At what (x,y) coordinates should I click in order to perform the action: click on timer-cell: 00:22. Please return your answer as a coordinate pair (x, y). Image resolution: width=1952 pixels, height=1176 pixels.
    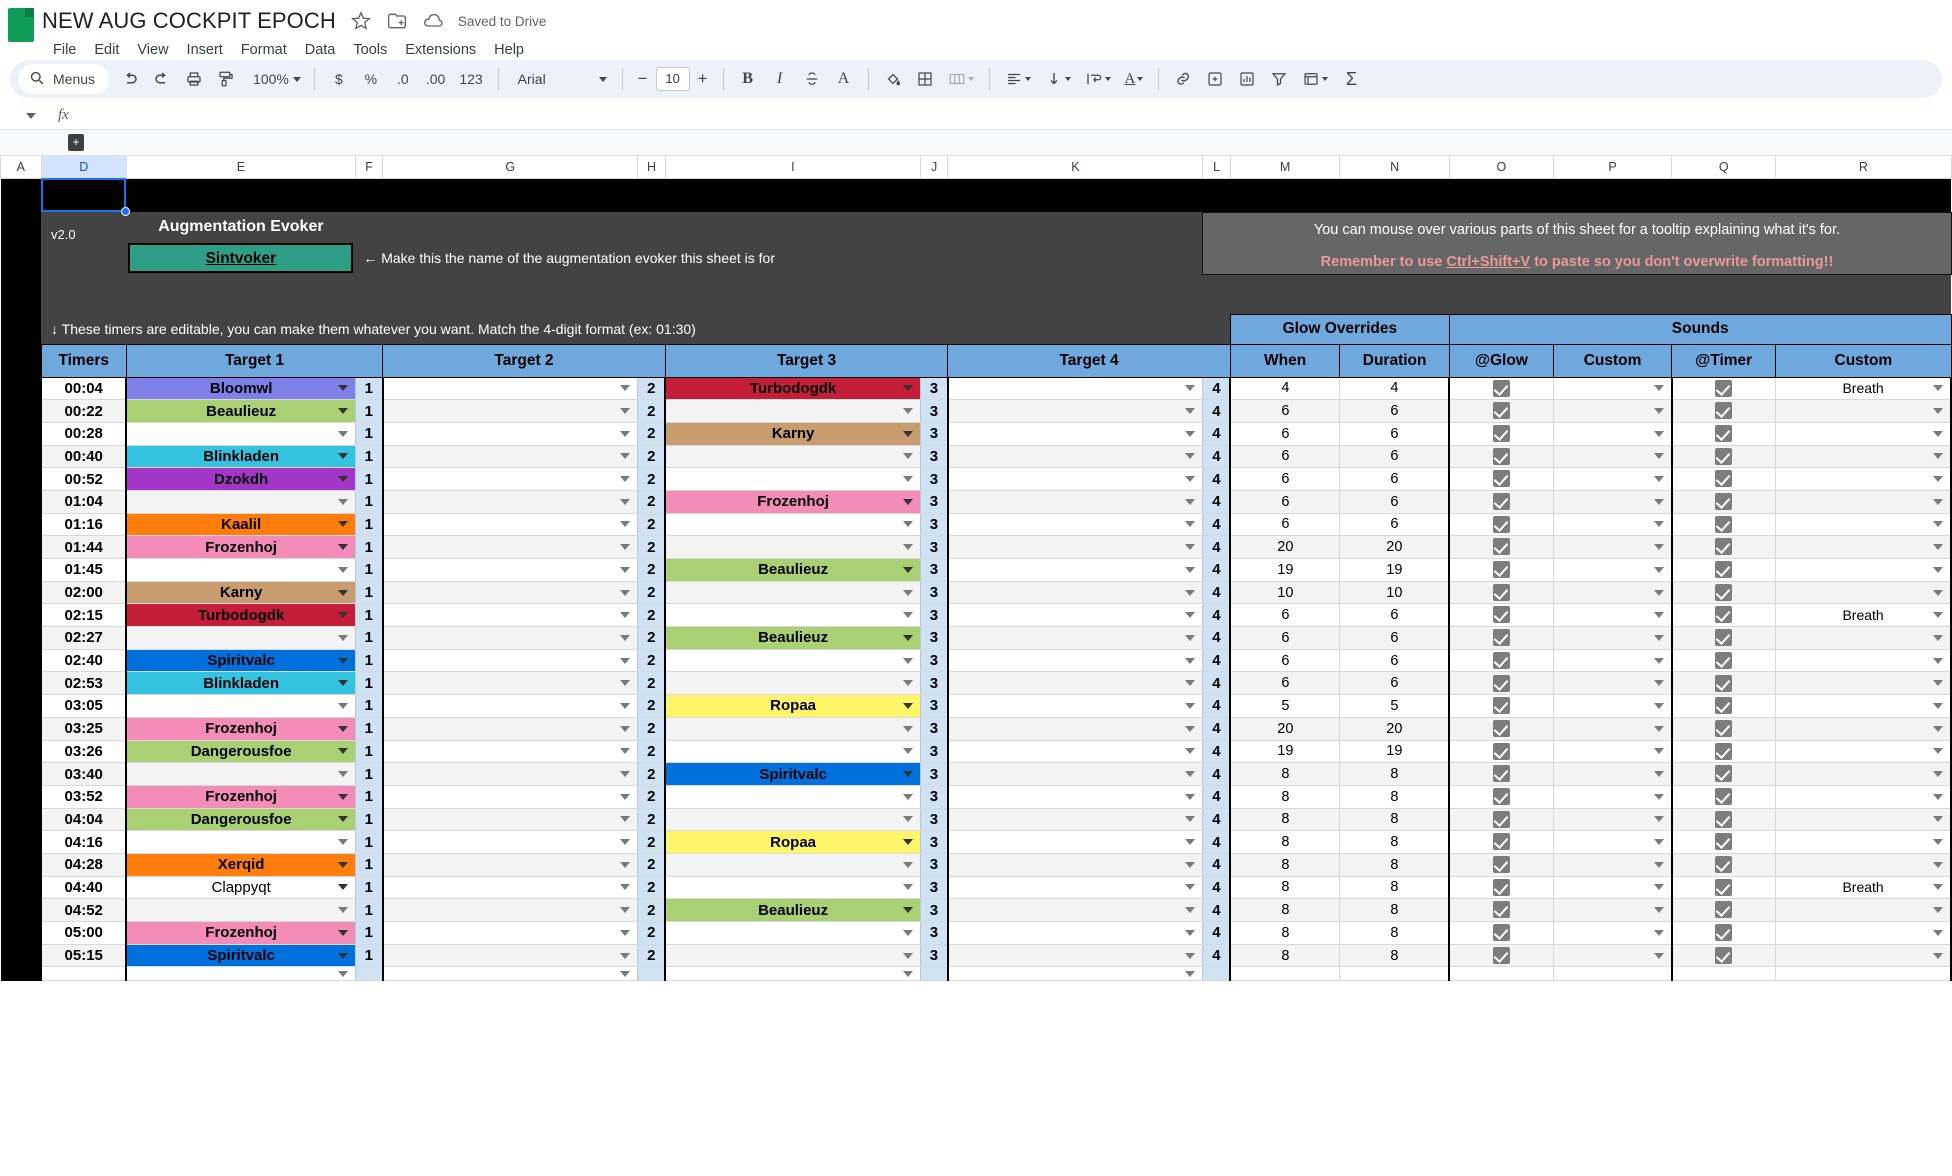
    Looking at the image, I should click on (83, 411).